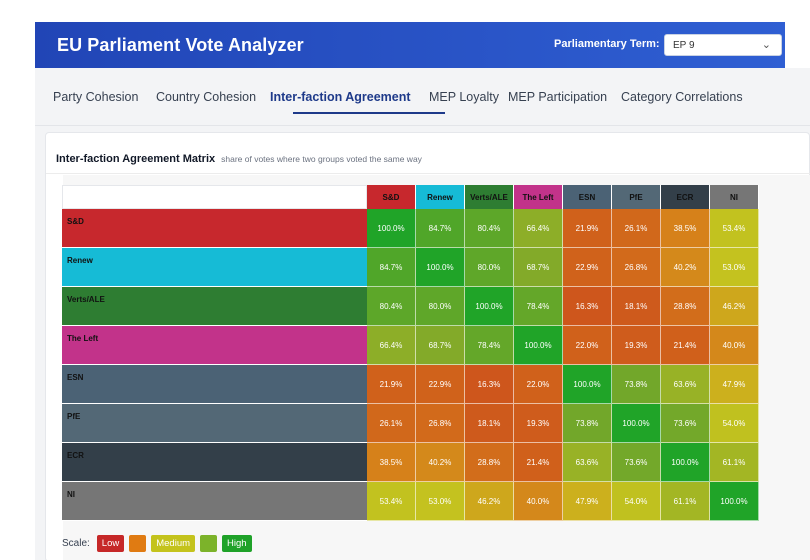 The width and height of the screenshot is (810, 560). Describe the element at coordinates (136, 159) in the screenshot. I see `card-title: Inter-faction Agreement Matrix` at that location.